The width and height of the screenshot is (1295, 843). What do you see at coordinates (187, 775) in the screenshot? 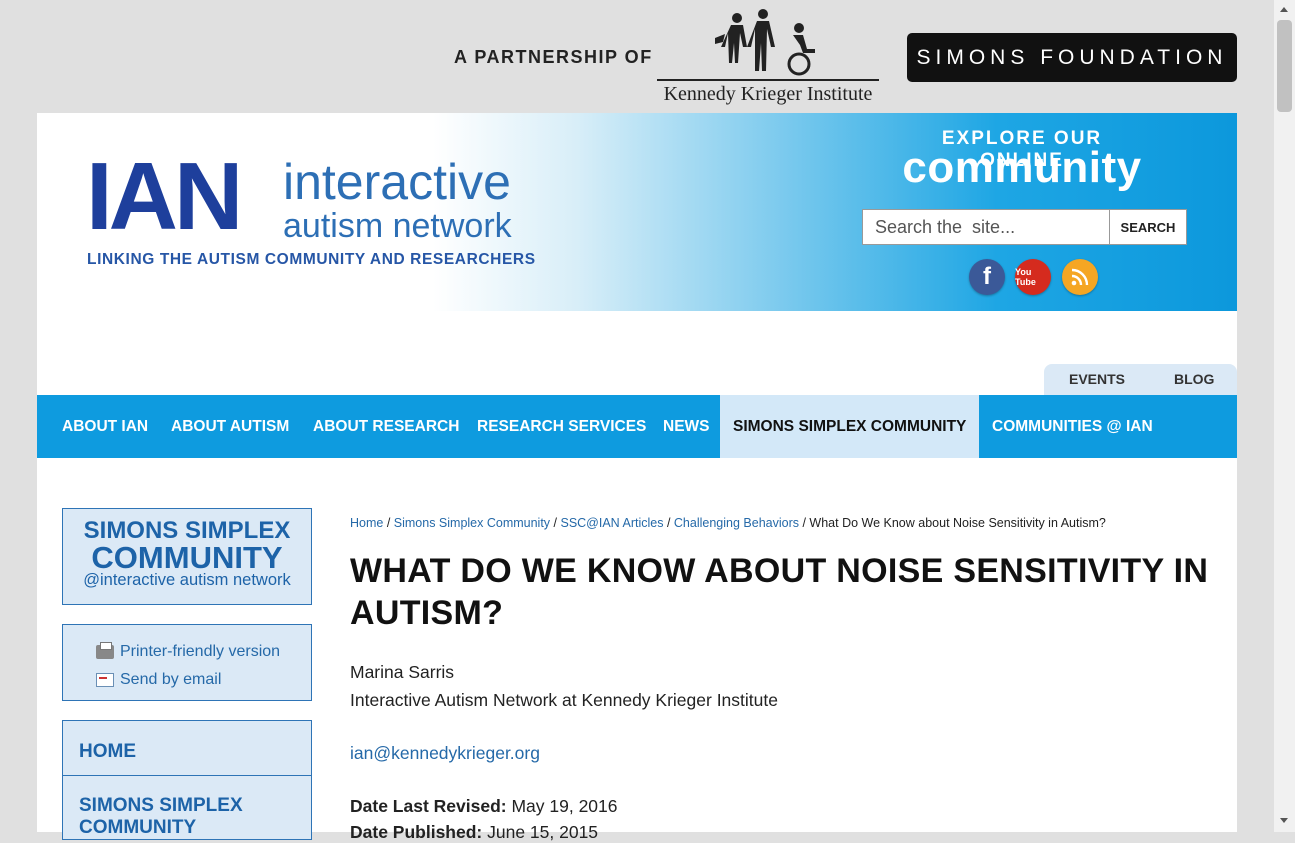
I see `sidebar-divider` at bounding box center [187, 775].